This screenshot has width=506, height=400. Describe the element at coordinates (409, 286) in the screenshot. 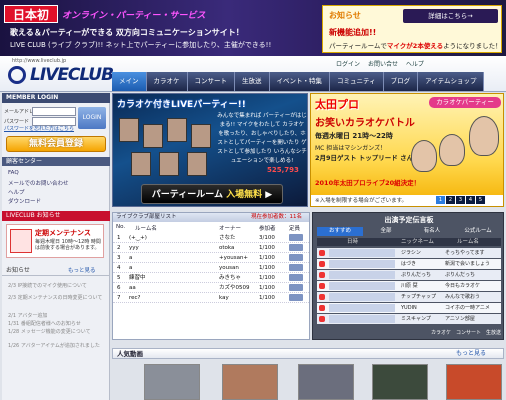

I see `schedule-row: 川原 栞今日もカラオケ` at that location.